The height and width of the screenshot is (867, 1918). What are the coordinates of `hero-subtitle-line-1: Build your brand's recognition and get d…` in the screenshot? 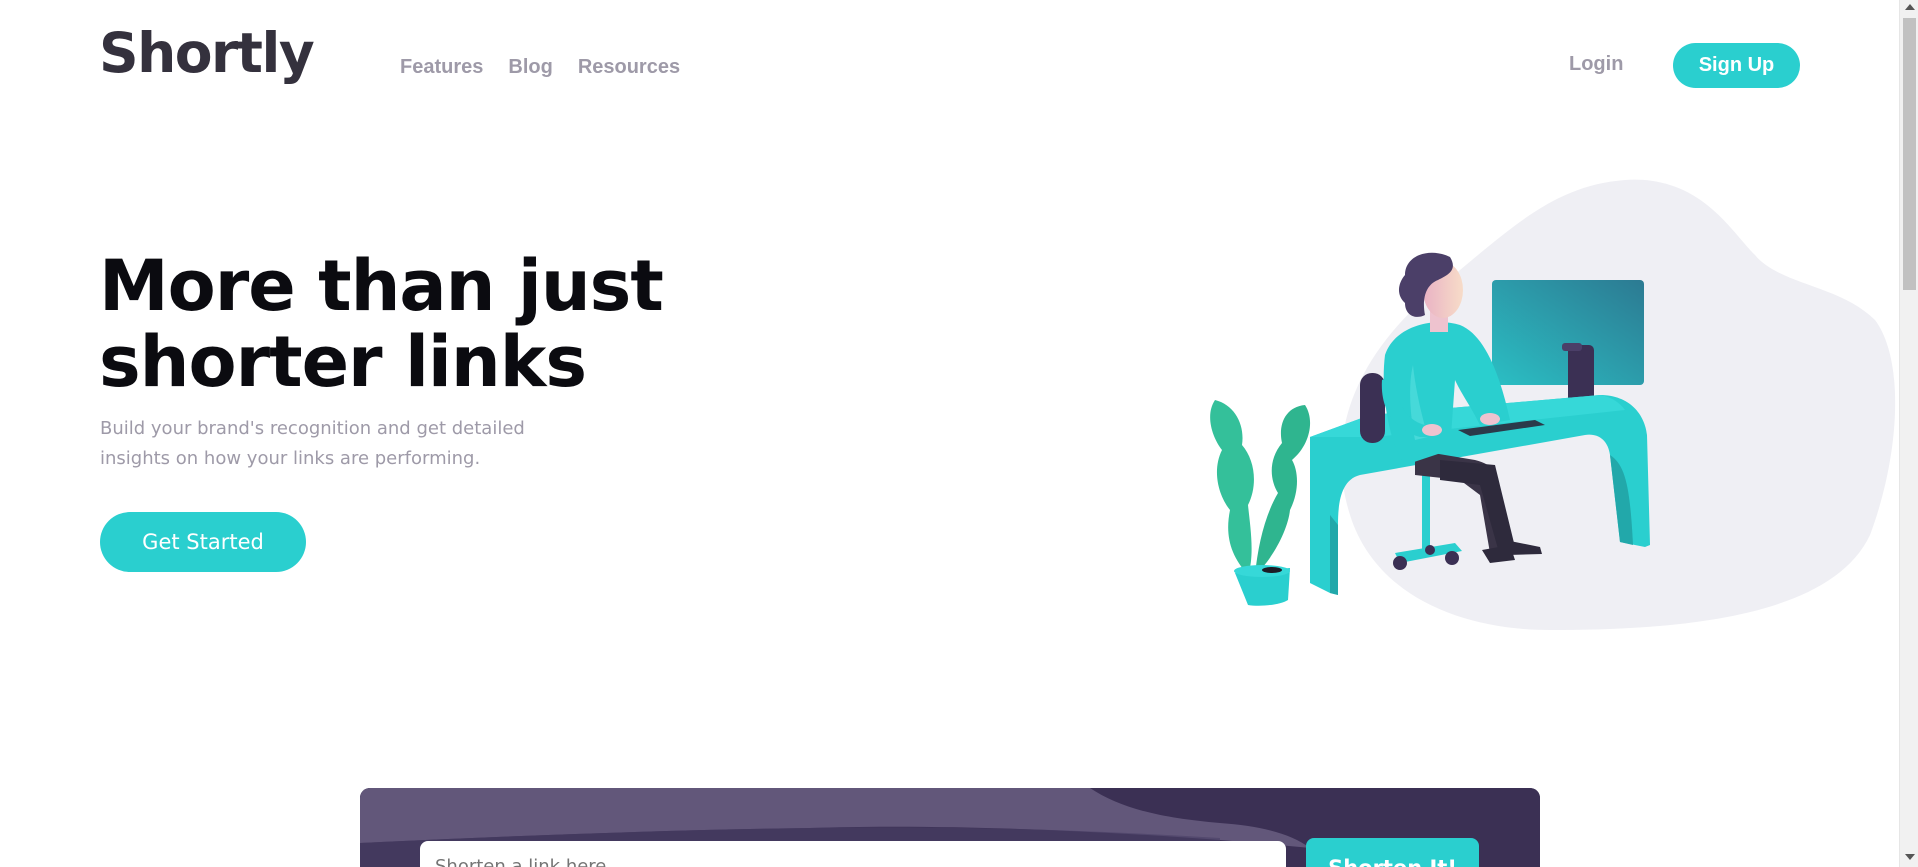 It's located at (312, 428).